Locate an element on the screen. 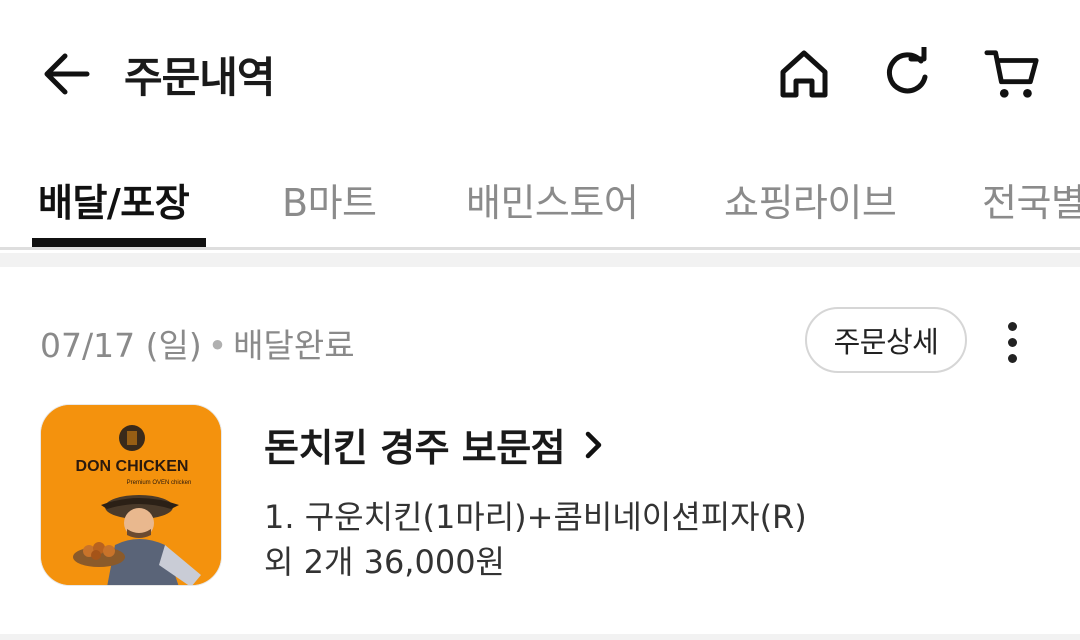 The height and width of the screenshot is (640, 1080). home-button is located at coordinates (804, 74).